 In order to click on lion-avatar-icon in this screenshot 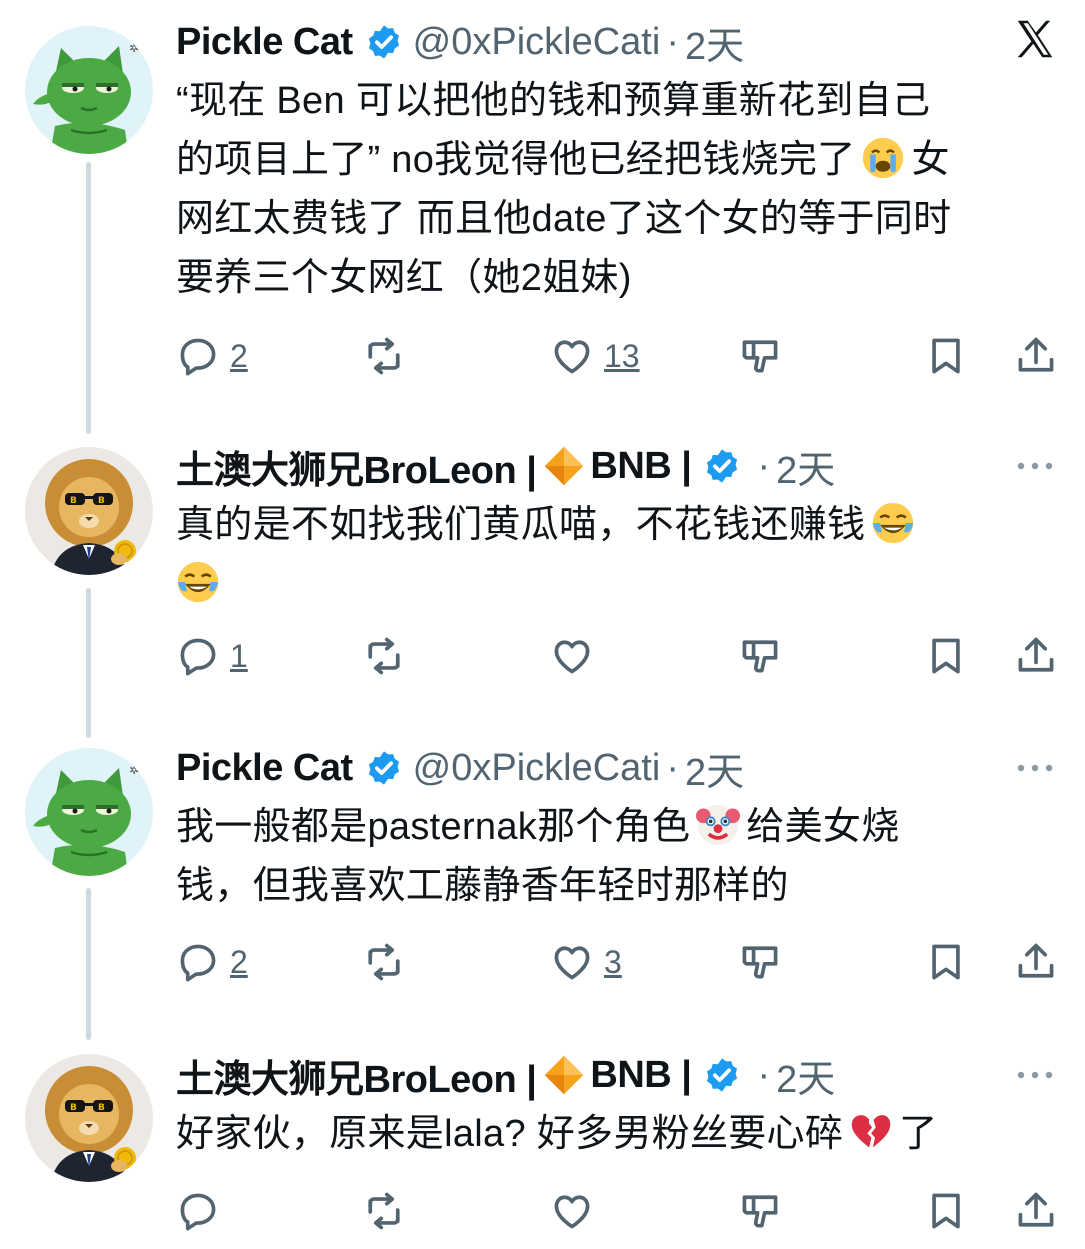, I will do `click(89, 511)`.